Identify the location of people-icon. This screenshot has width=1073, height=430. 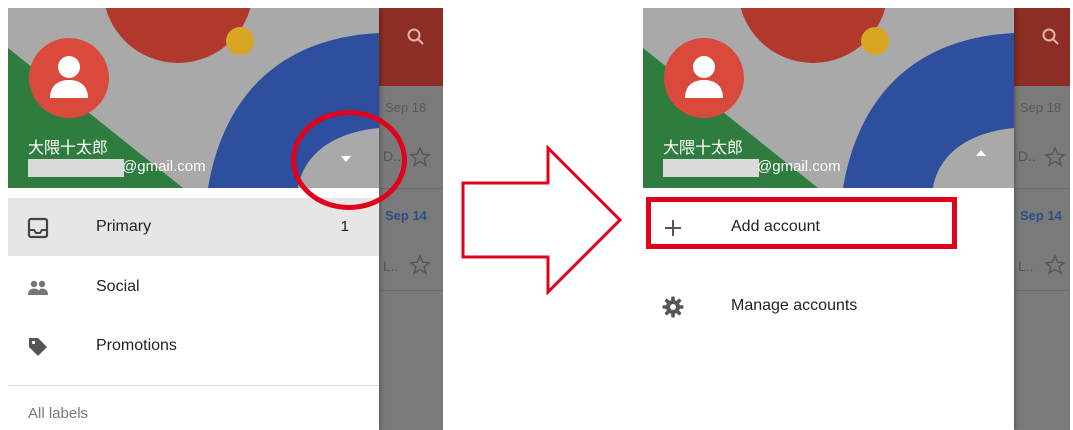
(38, 287).